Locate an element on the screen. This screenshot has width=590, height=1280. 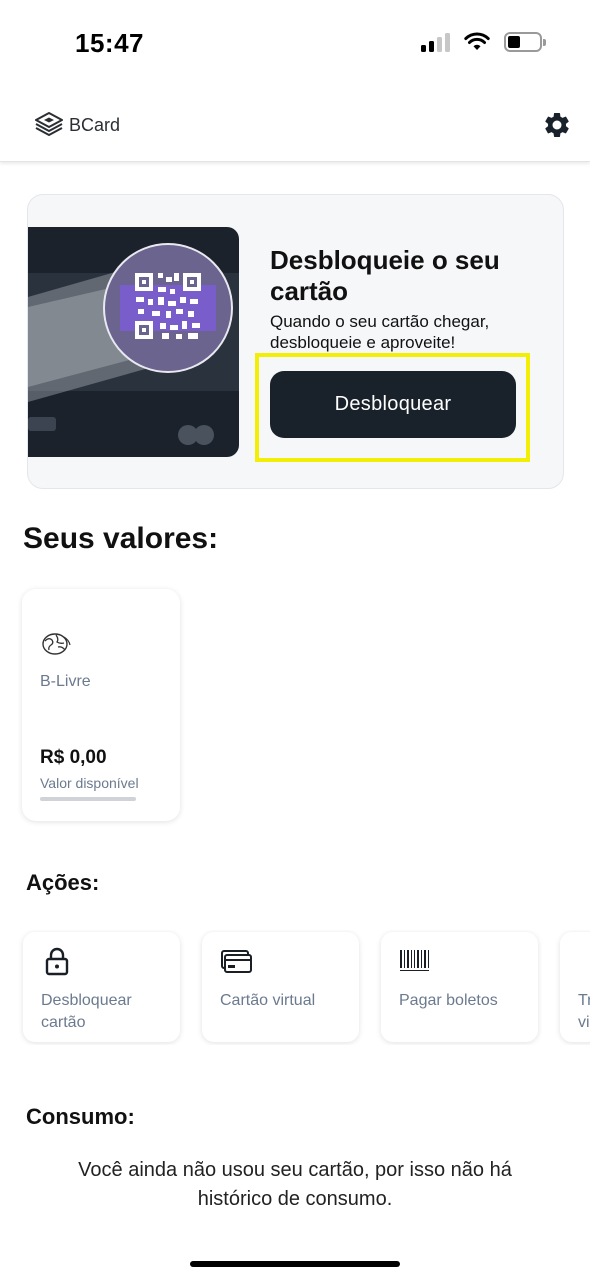
action-virtual-card: Cartão virtual is located at coordinates (280, 987).